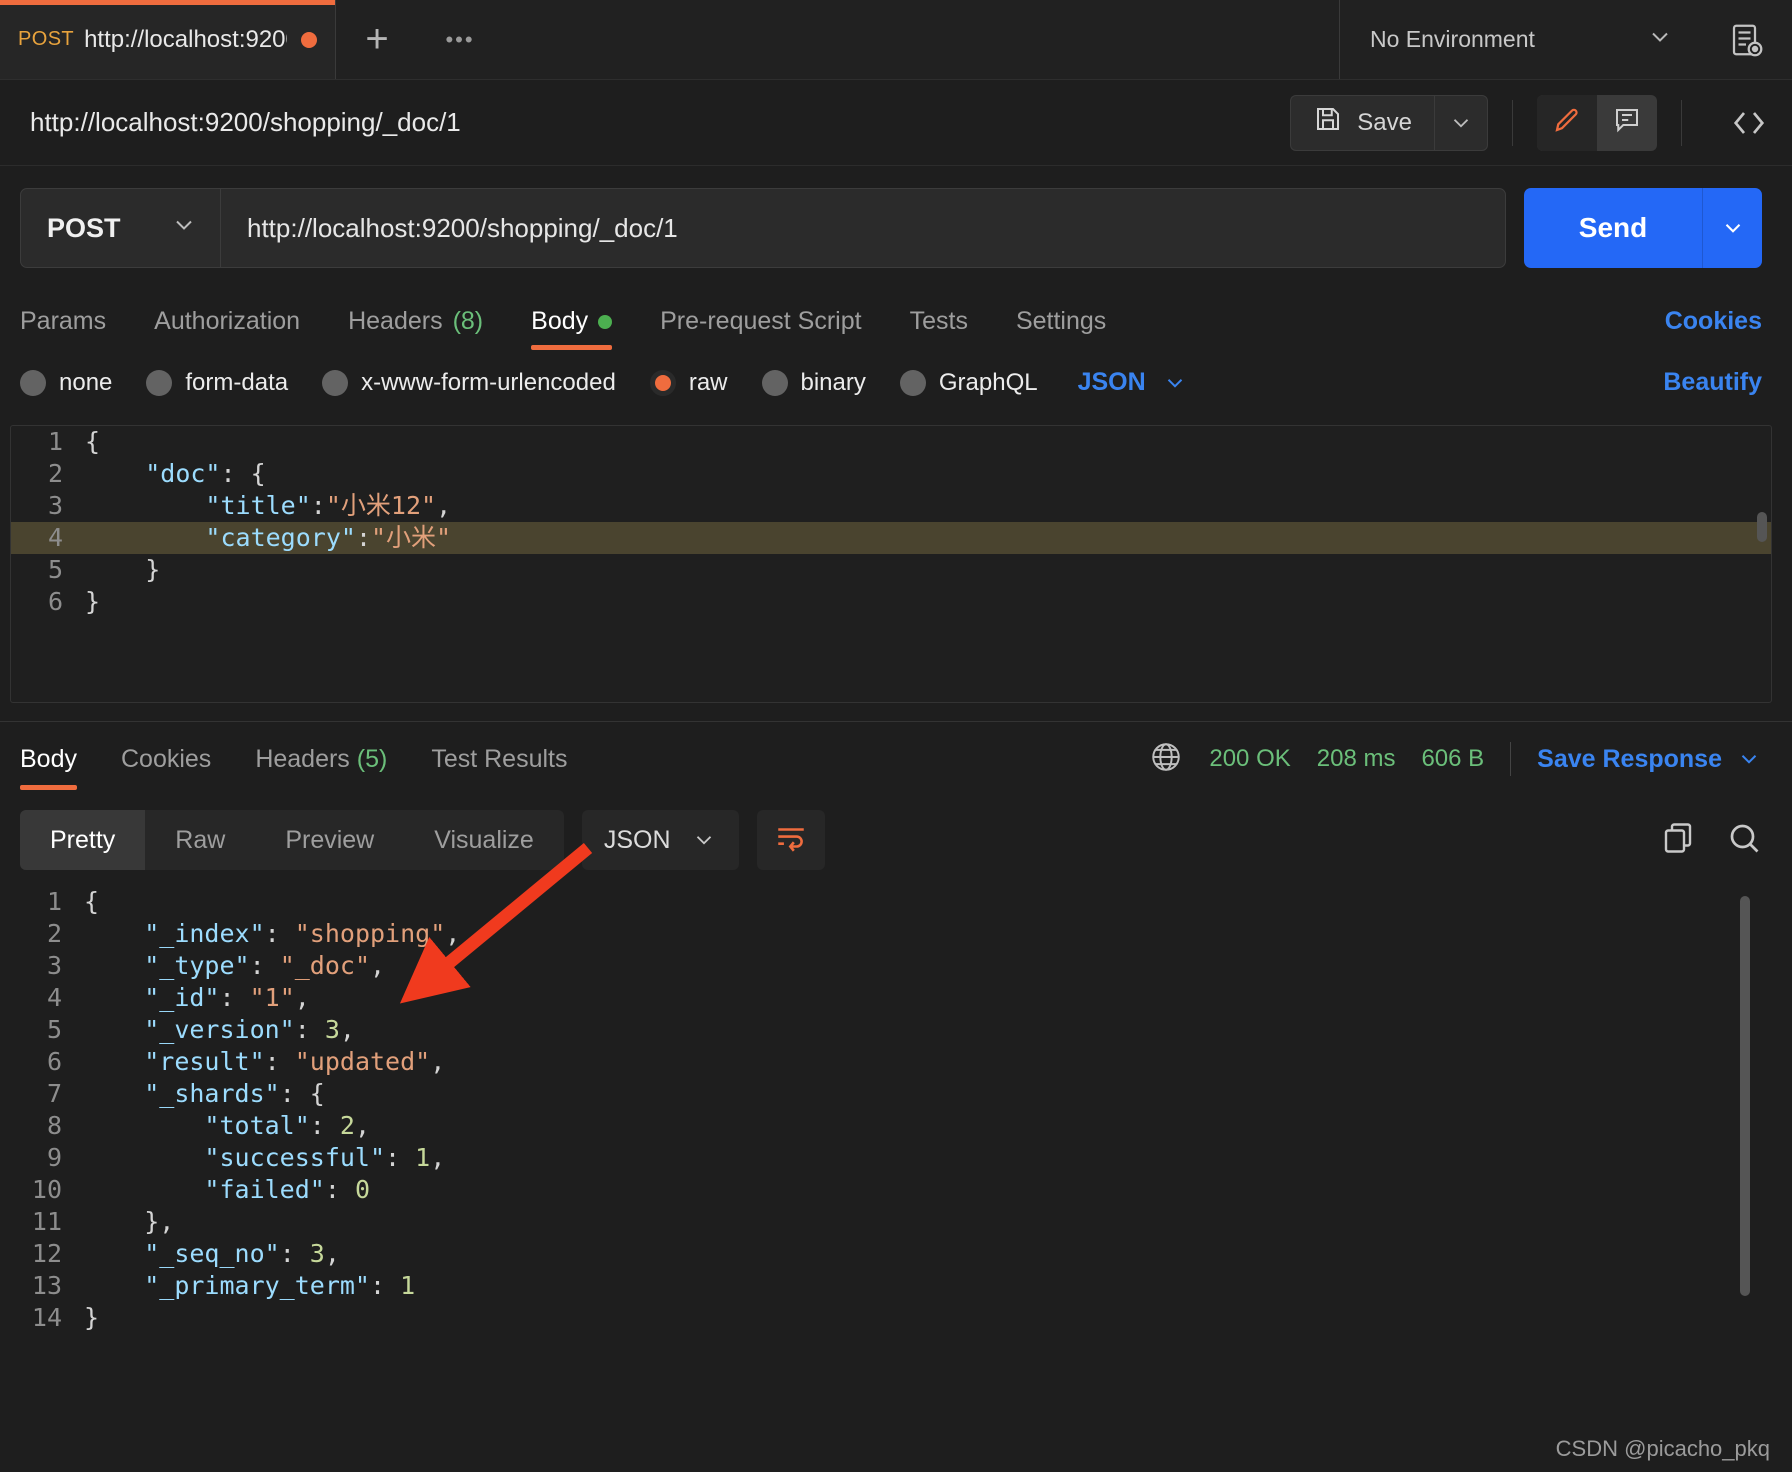 The width and height of the screenshot is (1792, 1472). Describe the element at coordinates (1453, 758) in the screenshot. I see `response-size: 606 B` at that location.